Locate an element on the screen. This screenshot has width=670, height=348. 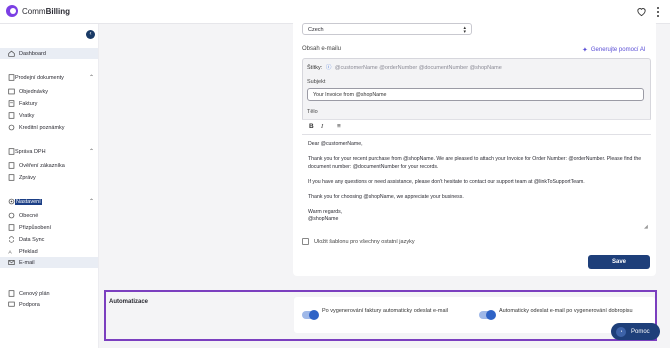
heart-icon is located at coordinates (641, 11).